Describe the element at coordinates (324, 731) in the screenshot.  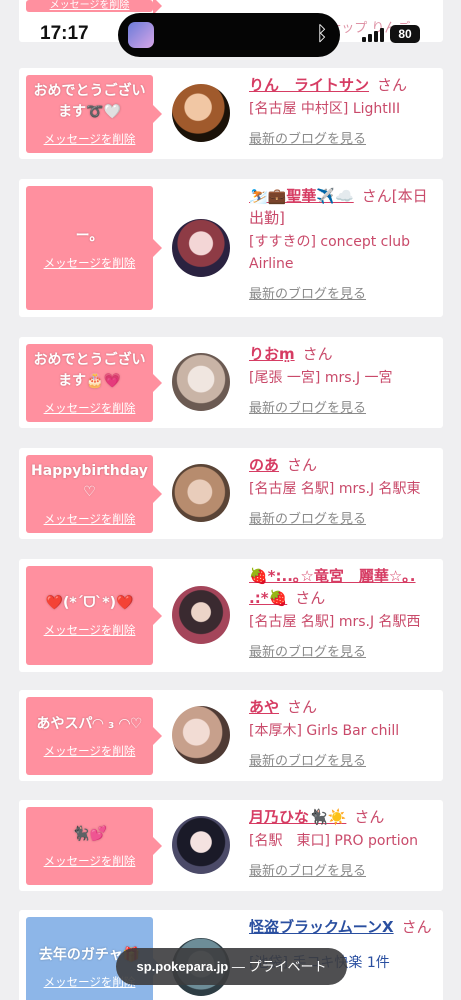
I see `shop-name: [本厚木] Girls Bar chill` at that location.